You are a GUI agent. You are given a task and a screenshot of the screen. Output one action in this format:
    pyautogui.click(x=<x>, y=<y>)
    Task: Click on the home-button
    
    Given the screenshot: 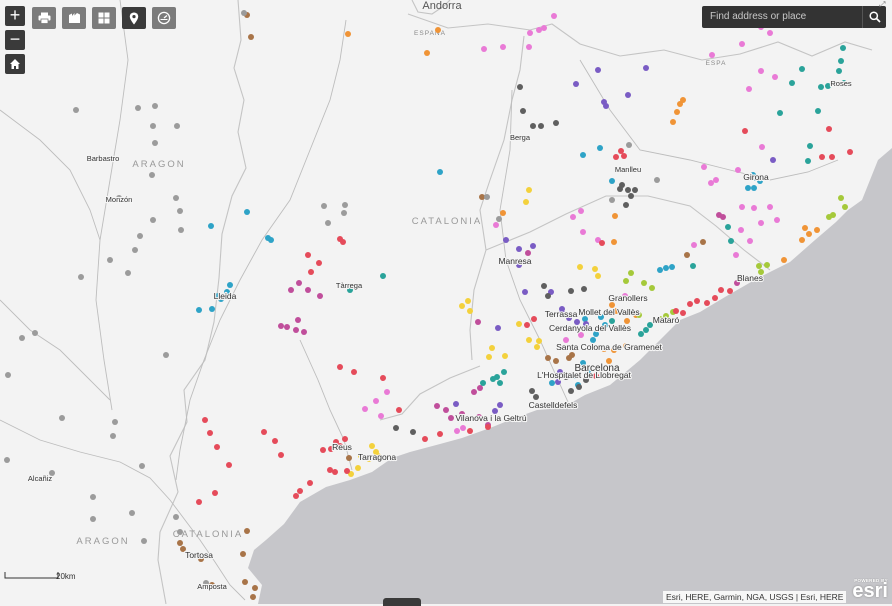 What is the action you would take?
    pyautogui.click(x=15, y=64)
    